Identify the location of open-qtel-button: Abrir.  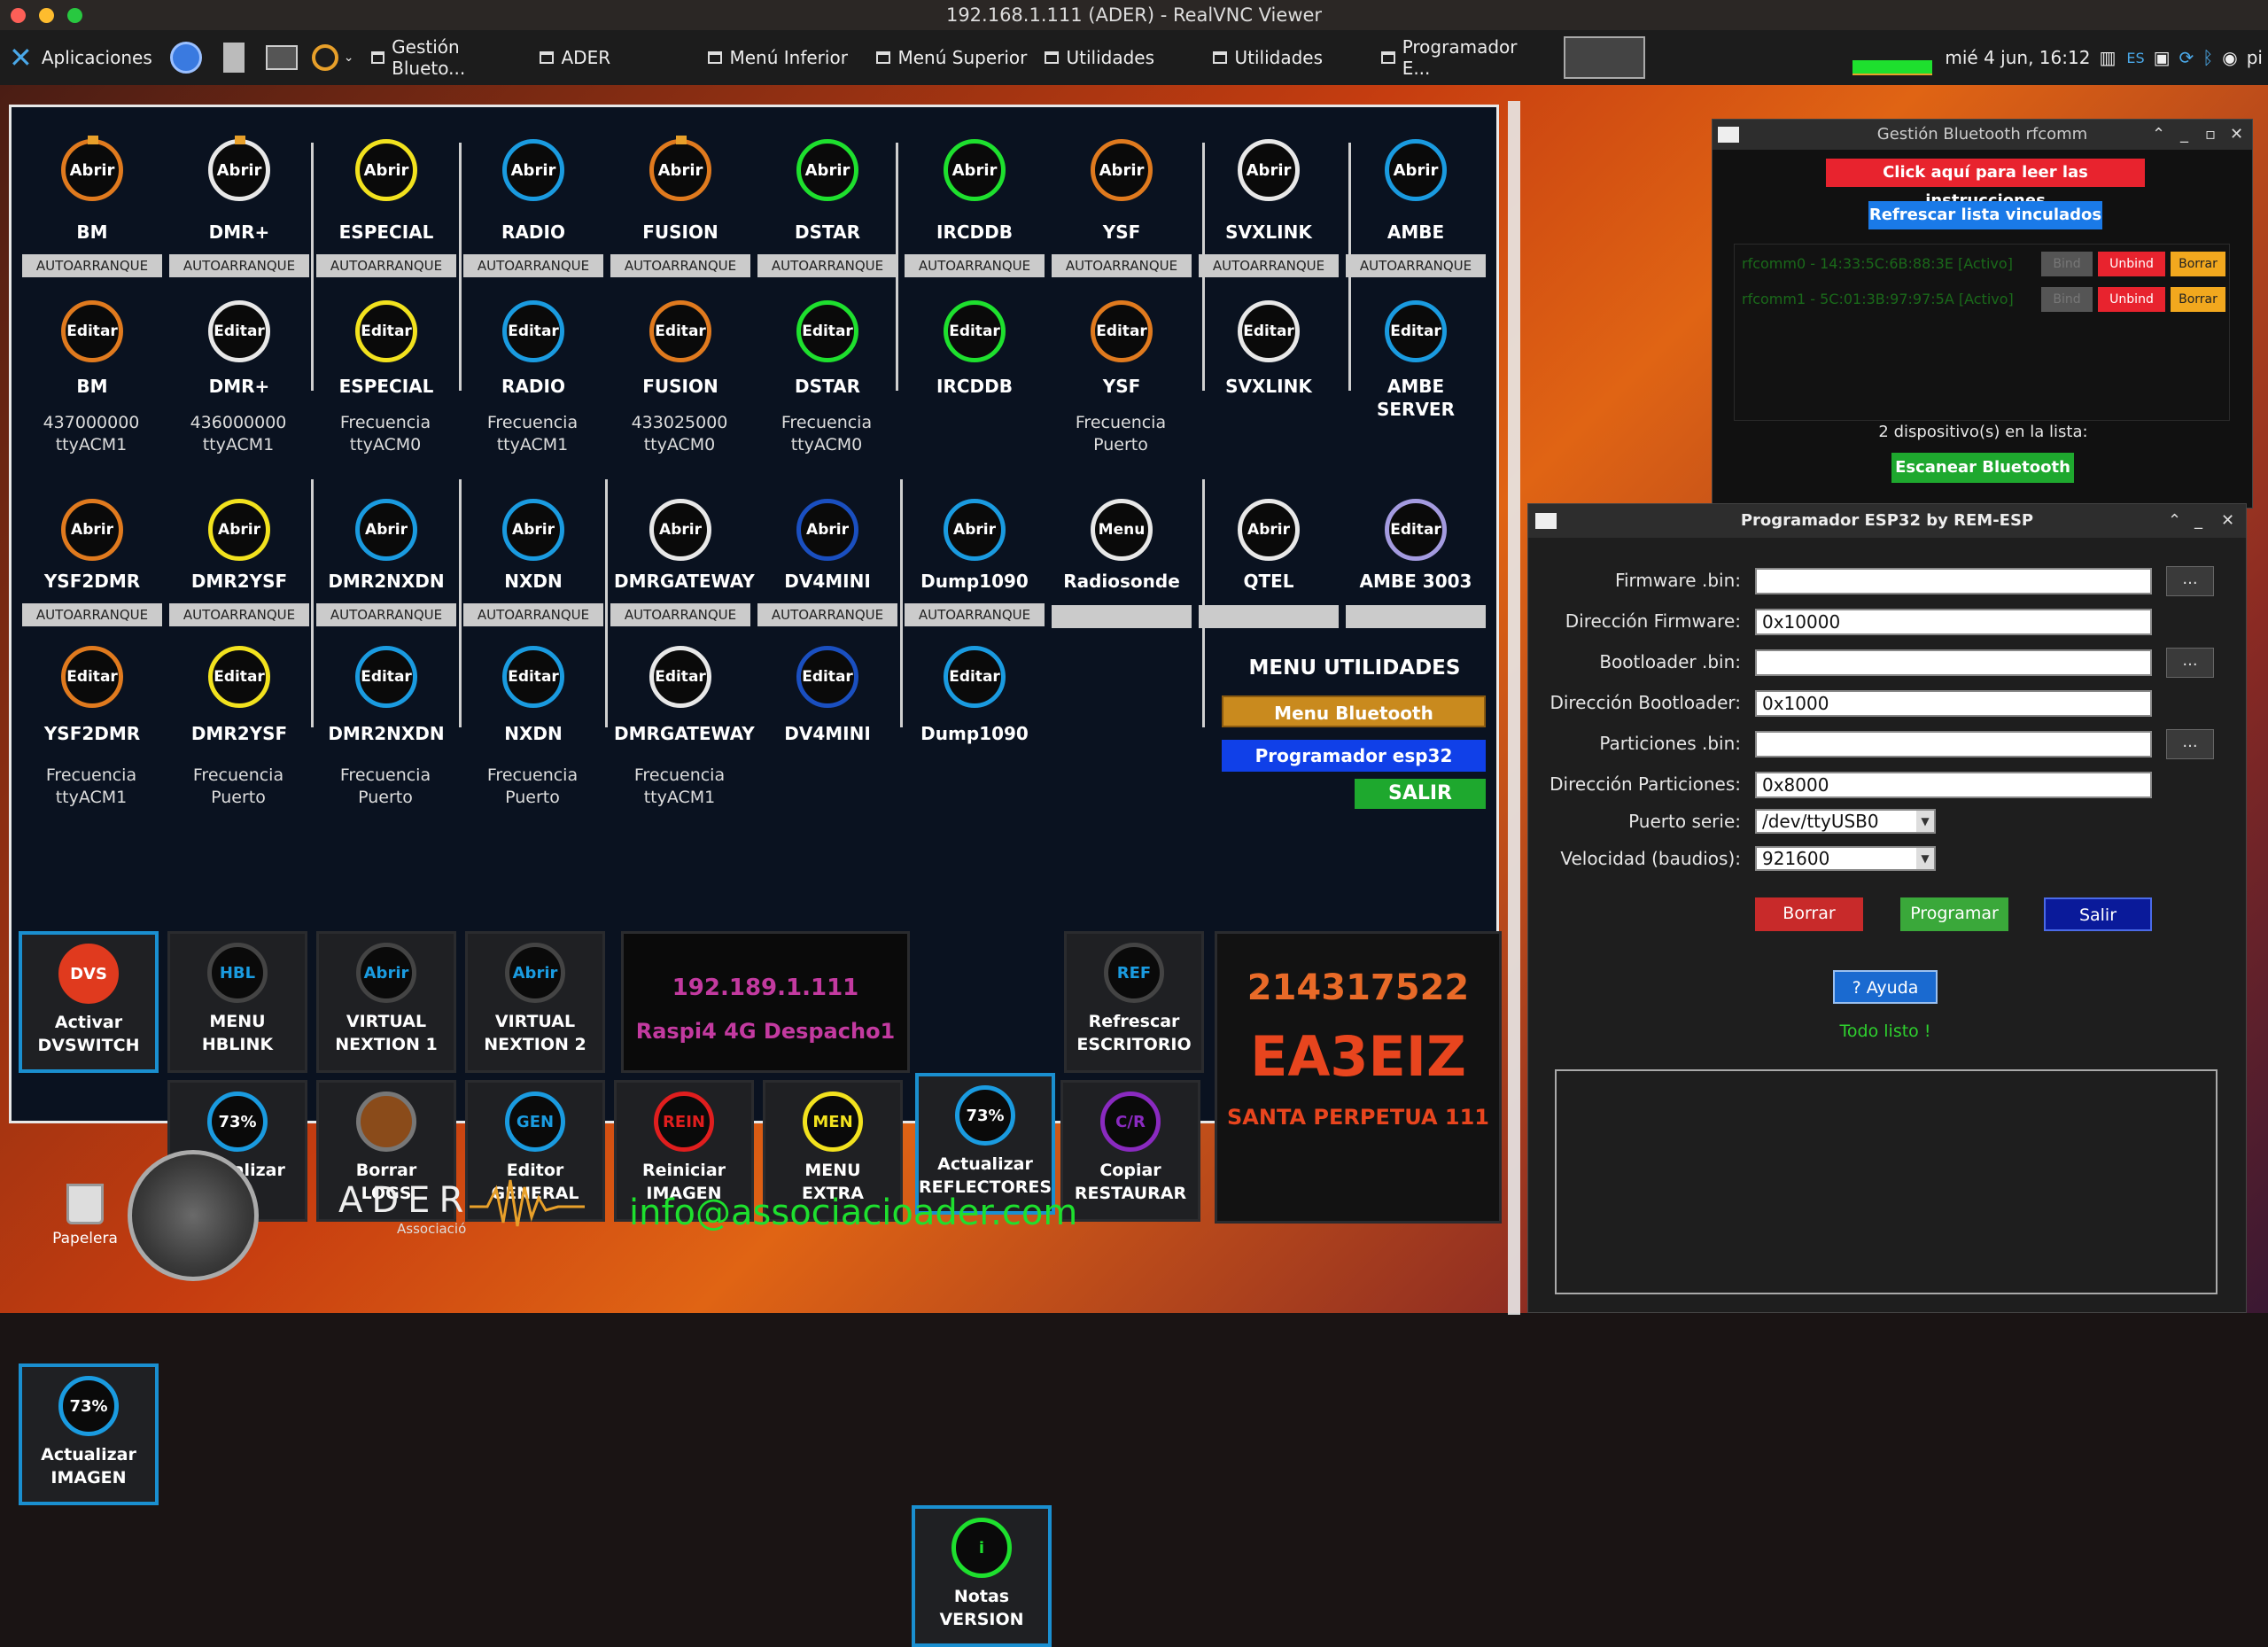
(1269, 530).